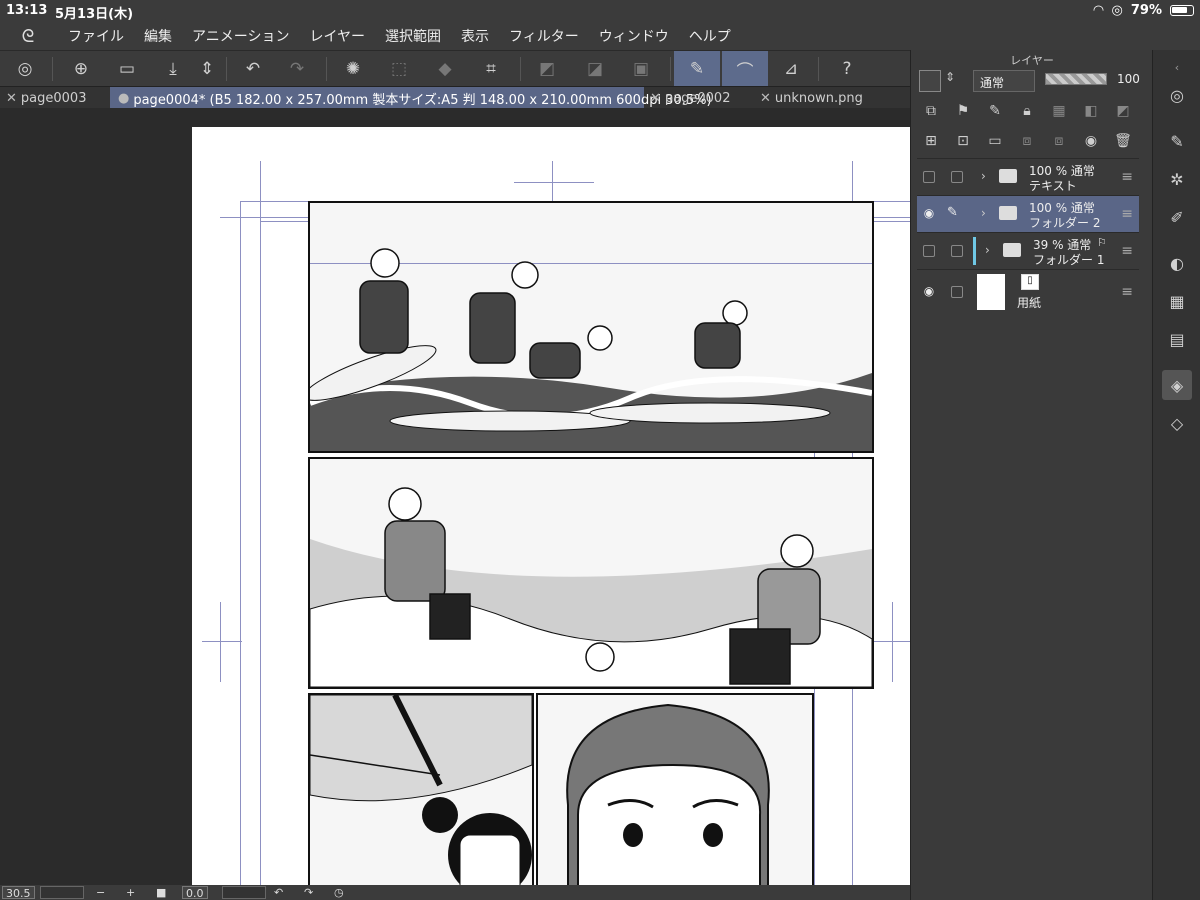 The height and width of the screenshot is (900, 1200). Describe the element at coordinates (1076, 79) in the screenshot. I see `opacity-slider` at that location.